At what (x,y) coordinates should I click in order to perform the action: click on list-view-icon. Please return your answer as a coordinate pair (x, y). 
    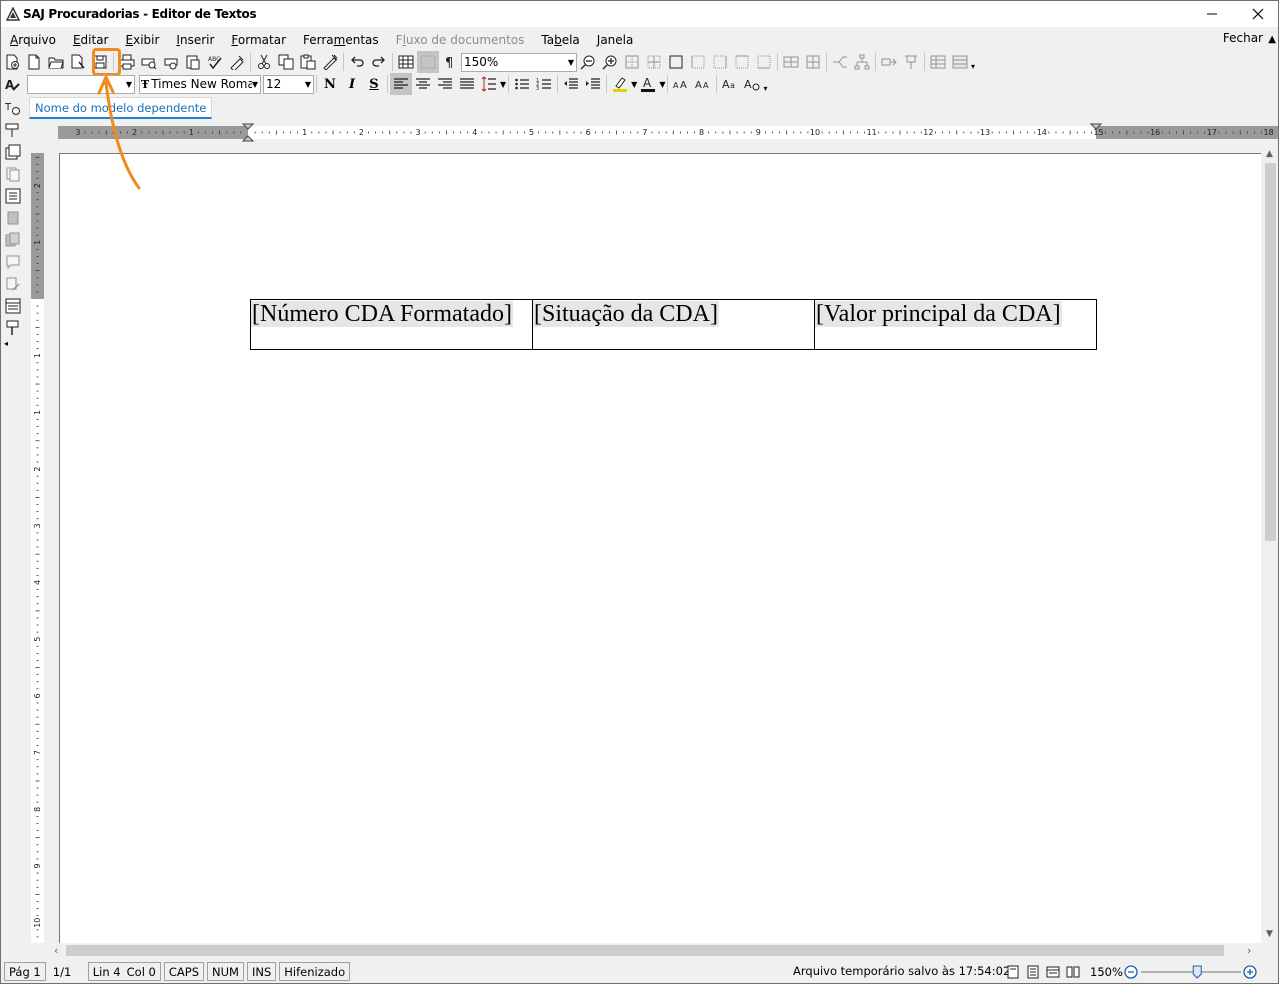
    Looking at the image, I should click on (13, 196).